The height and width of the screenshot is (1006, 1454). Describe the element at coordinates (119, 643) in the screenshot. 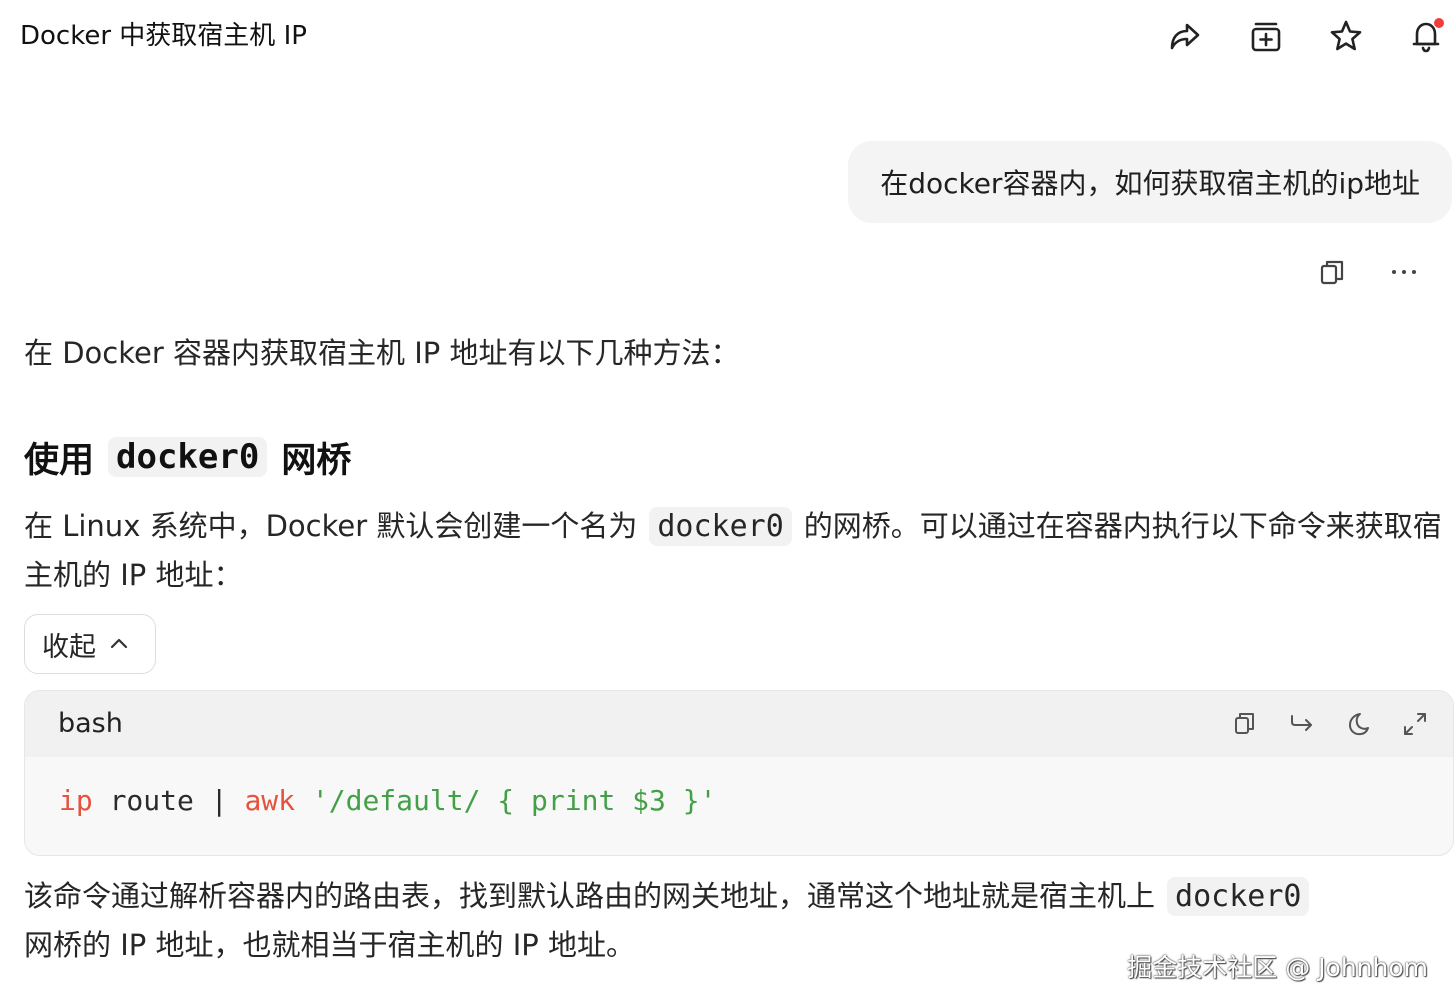

I see `chevron-up-icon` at that location.